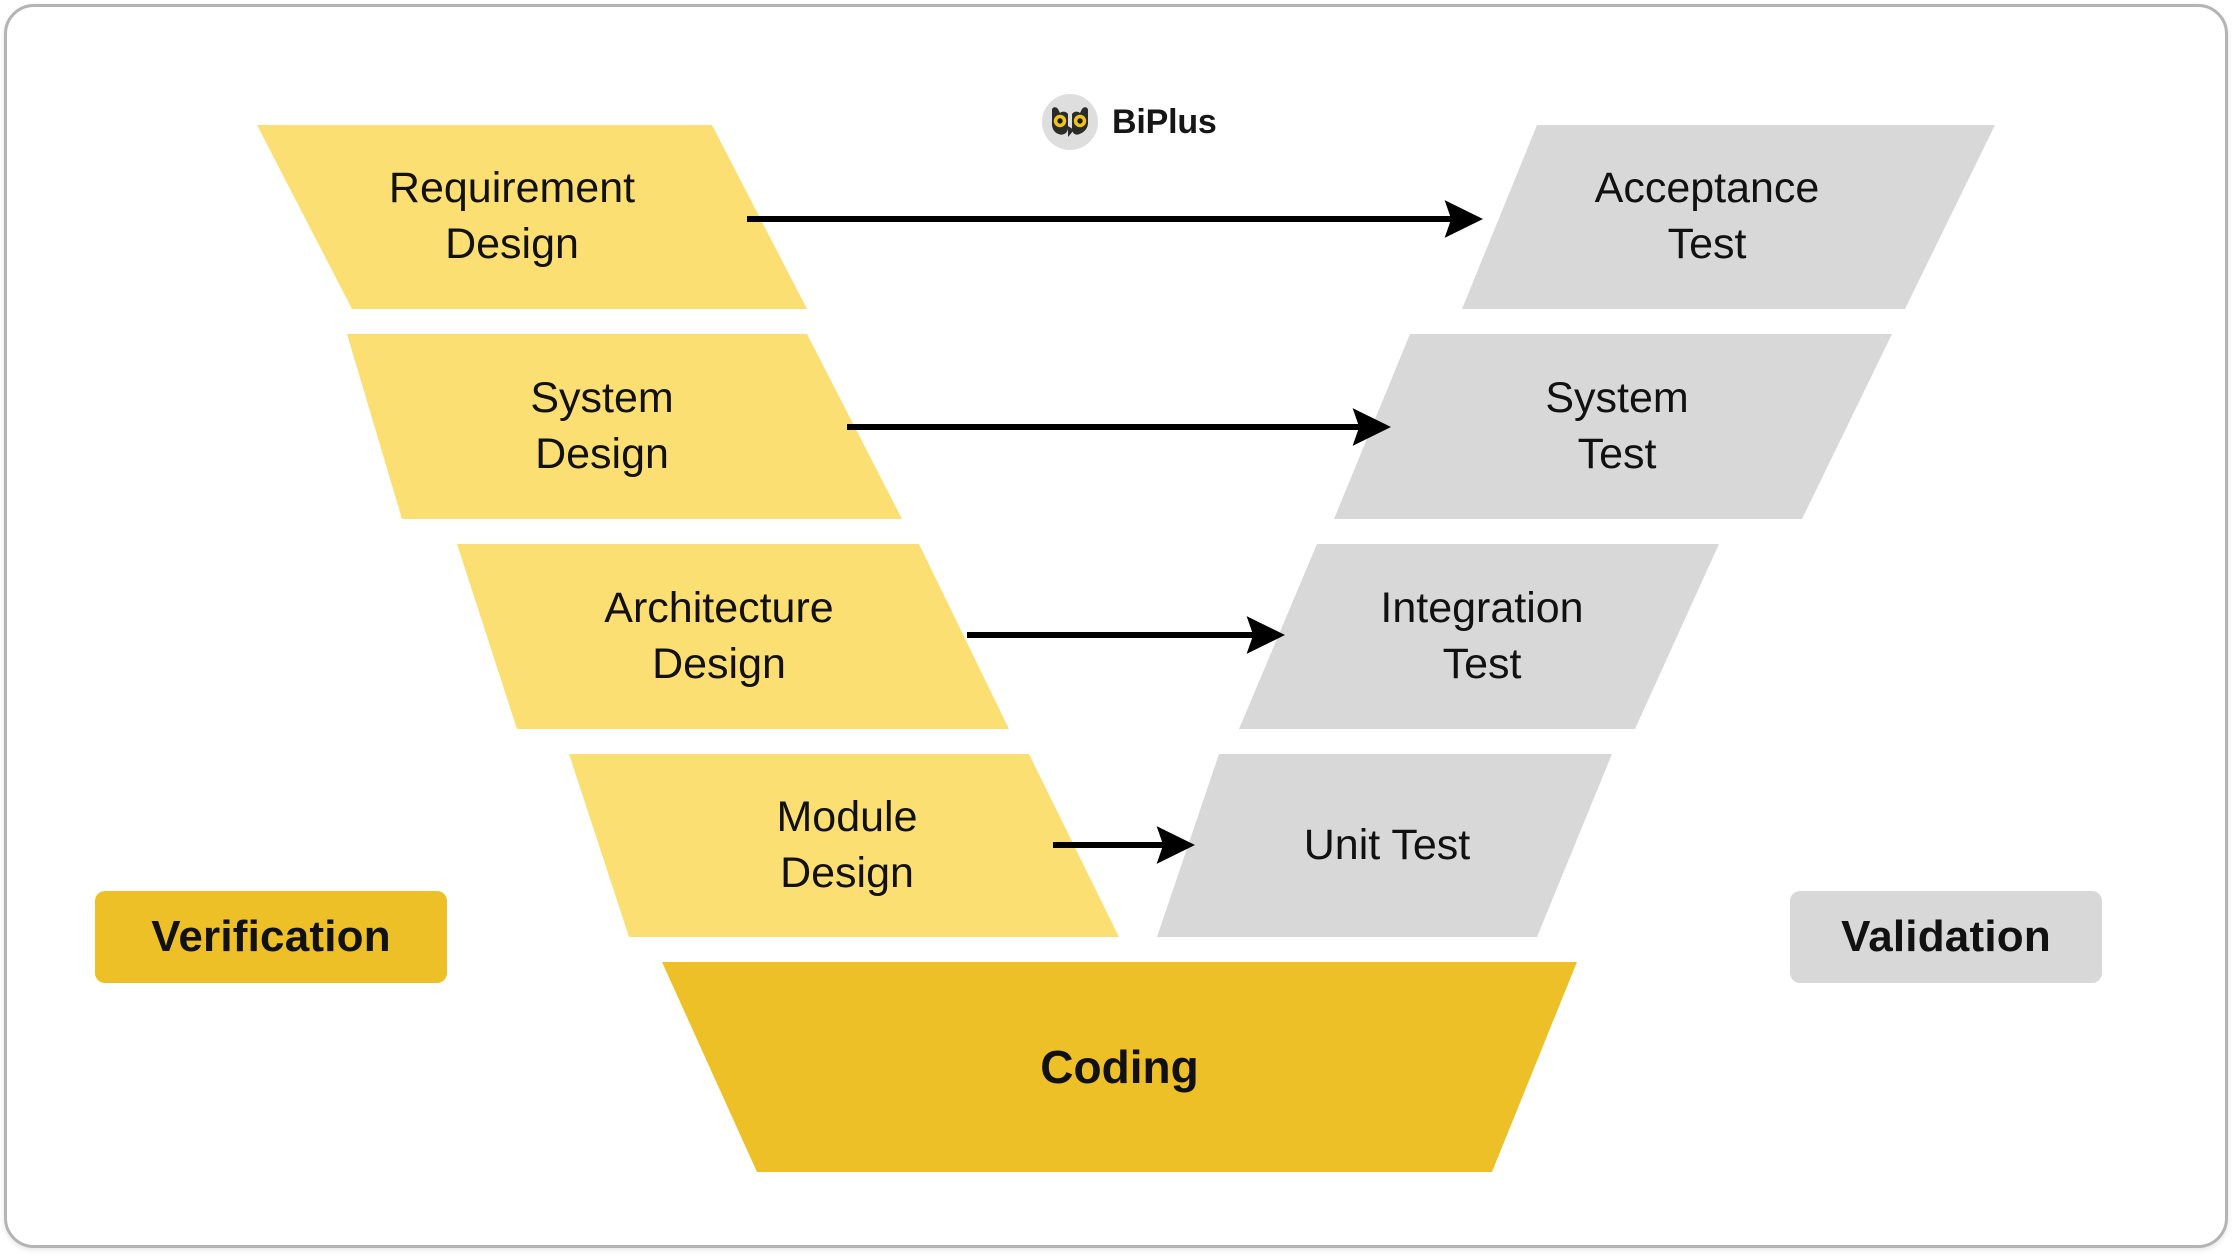 This screenshot has width=2240, height=1260. Describe the element at coordinates (1479, 636) in the screenshot. I see `shape-integration-test` at that location.